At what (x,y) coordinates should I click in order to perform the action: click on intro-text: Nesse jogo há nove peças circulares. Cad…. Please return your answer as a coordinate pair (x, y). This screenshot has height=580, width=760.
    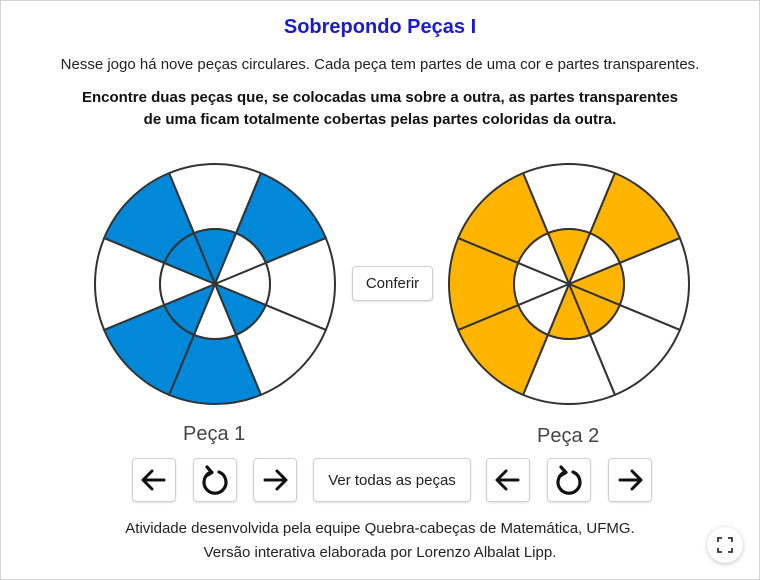
    Looking at the image, I should click on (380, 64).